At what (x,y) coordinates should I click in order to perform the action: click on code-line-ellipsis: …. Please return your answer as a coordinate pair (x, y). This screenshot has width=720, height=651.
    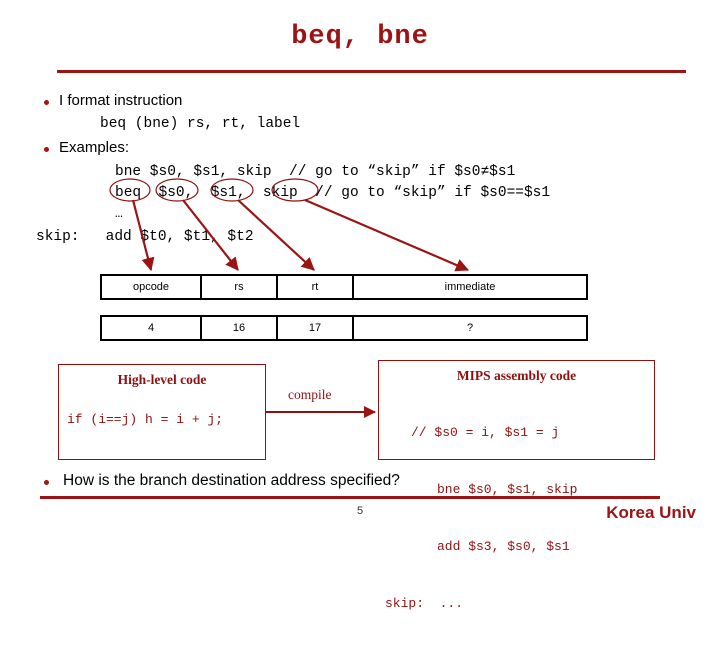
    Looking at the image, I should click on (119, 213).